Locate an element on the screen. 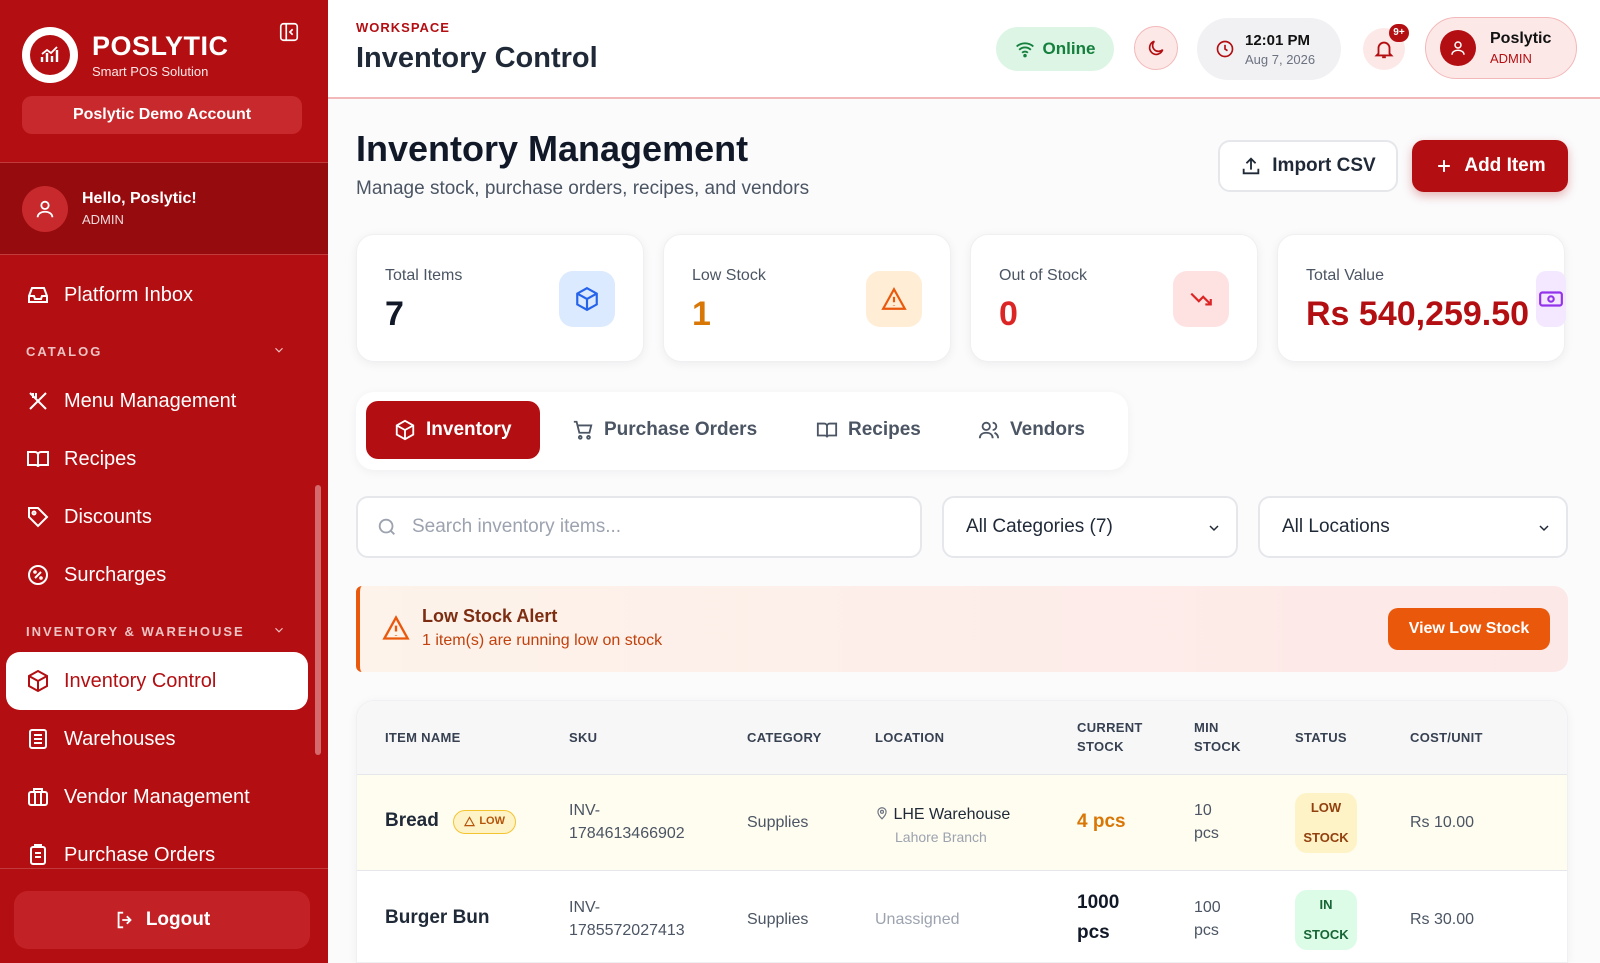 The width and height of the screenshot is (1600, 963). stat-label: Total Items is located at coordinates (424, 275).